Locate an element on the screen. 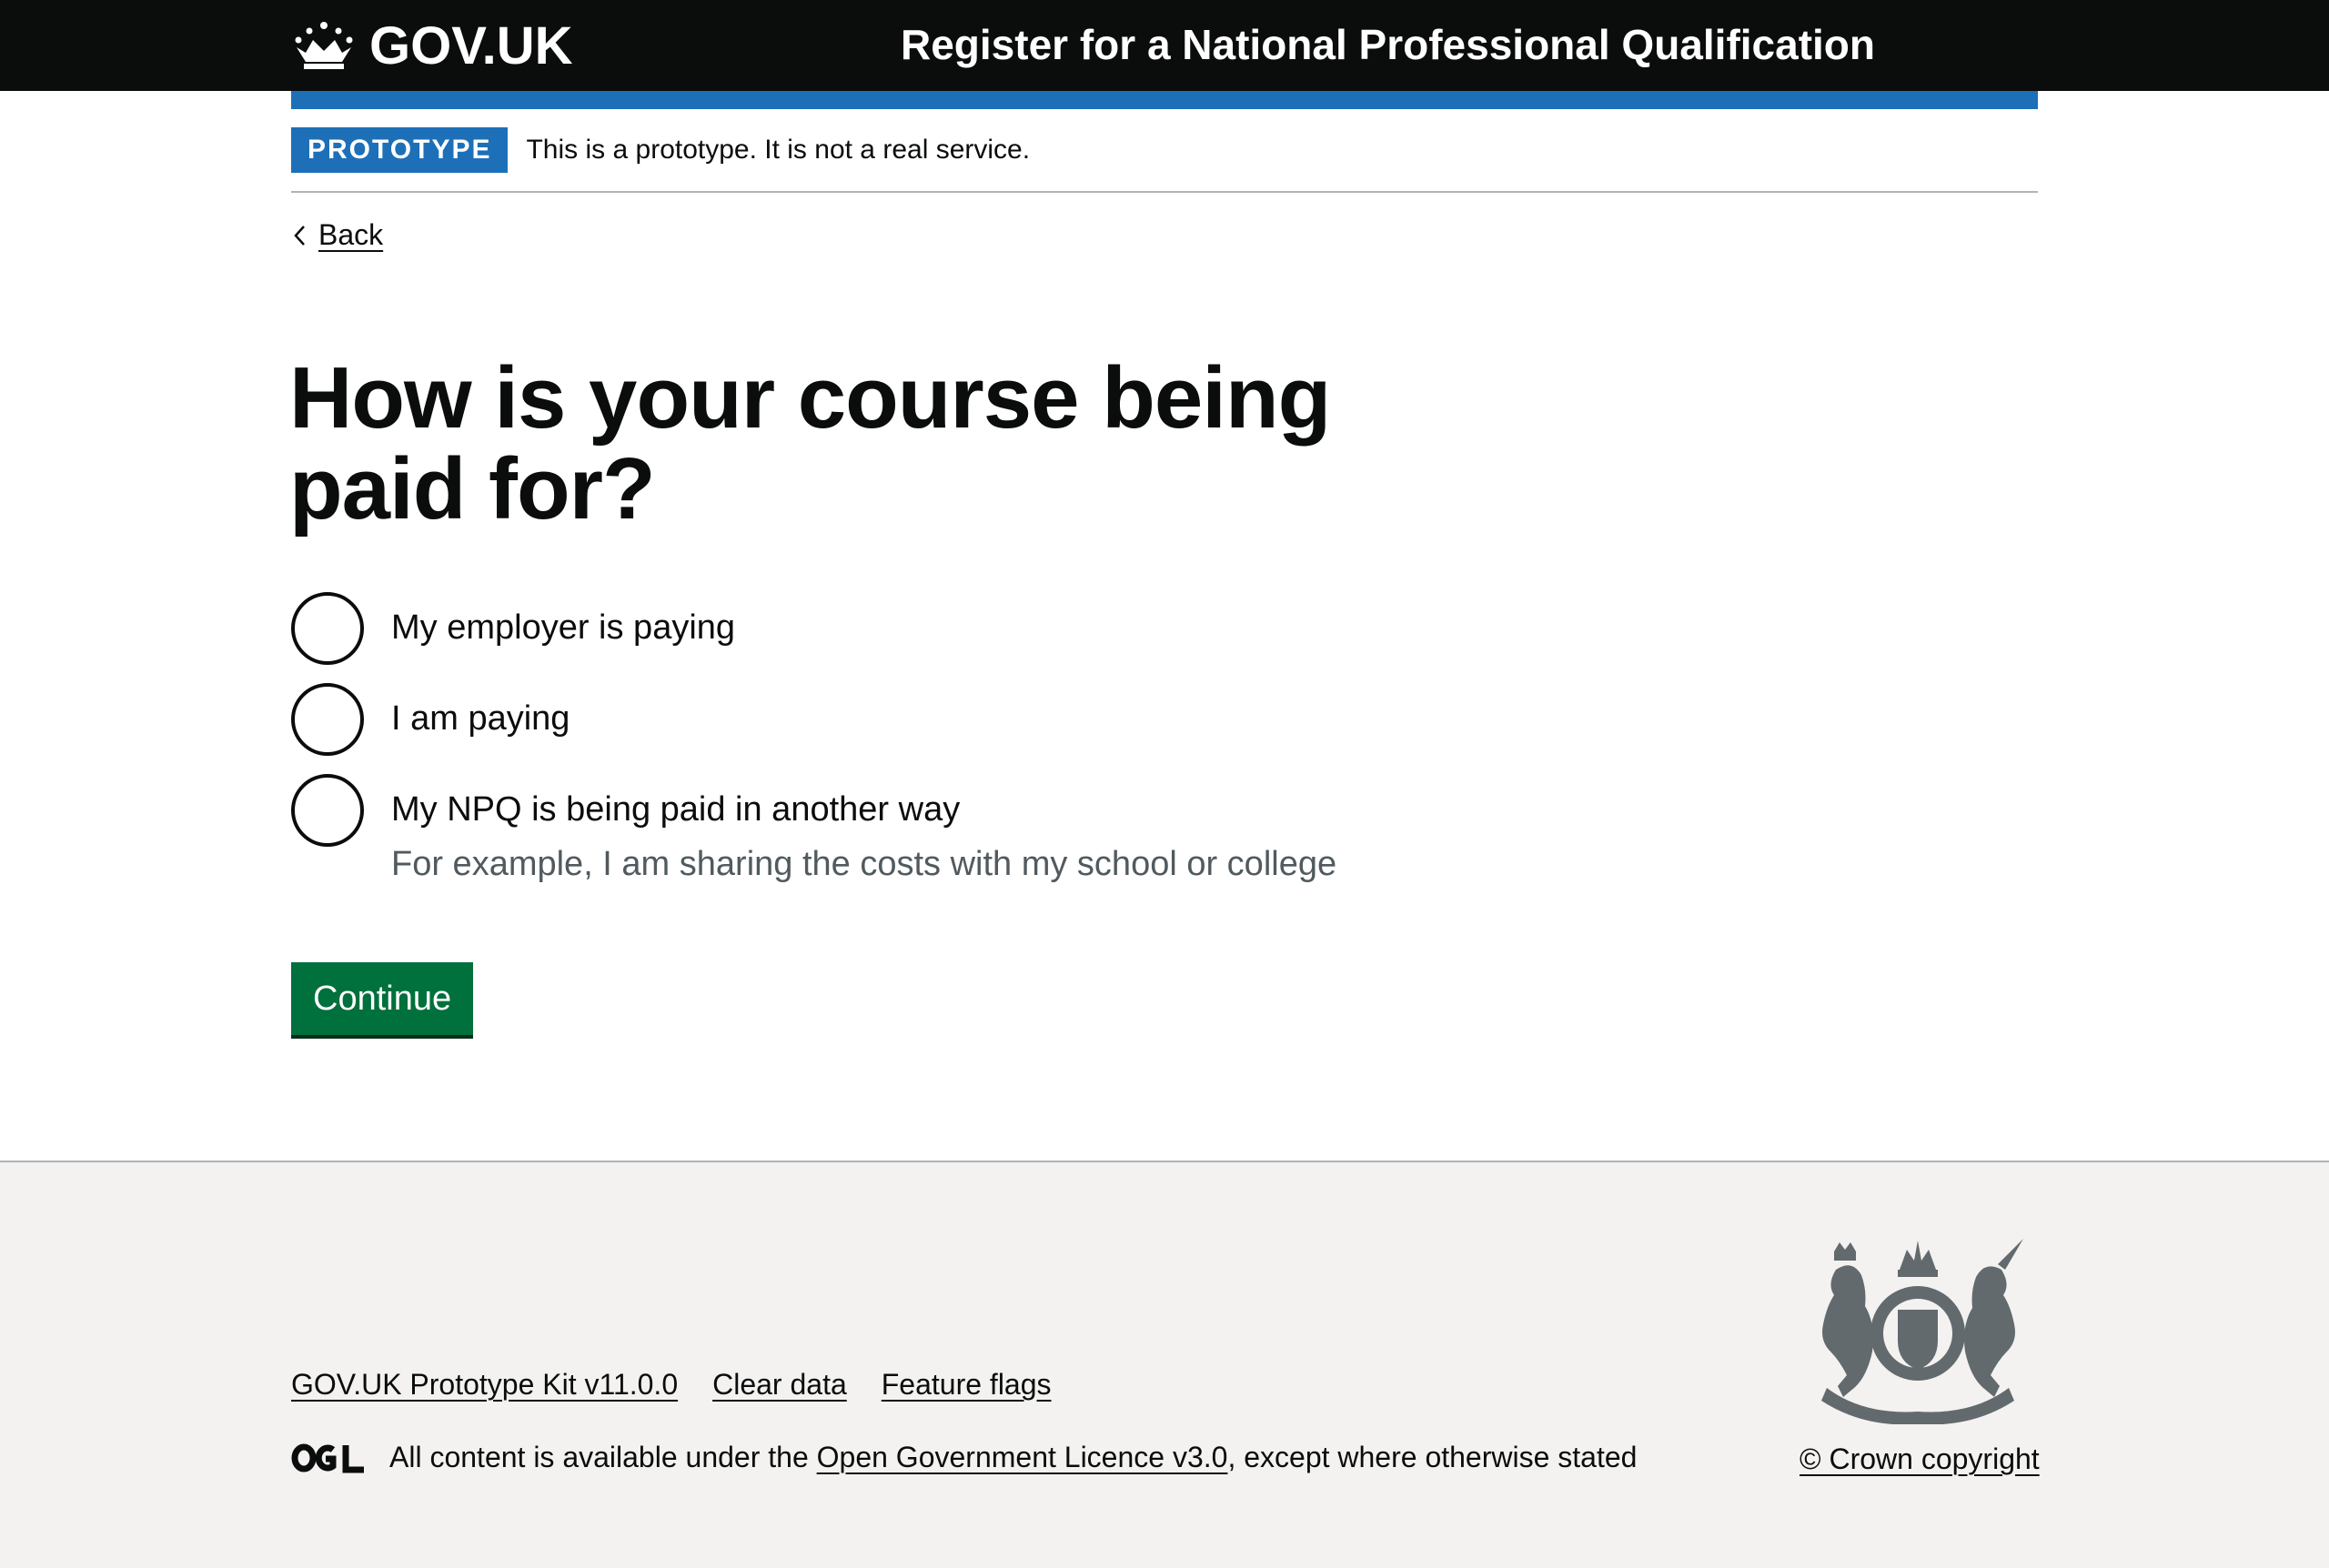 This screenshot has width=2329, height=1568. govuk-logo-link: GOV.UK is located at coordinates (431, 45).